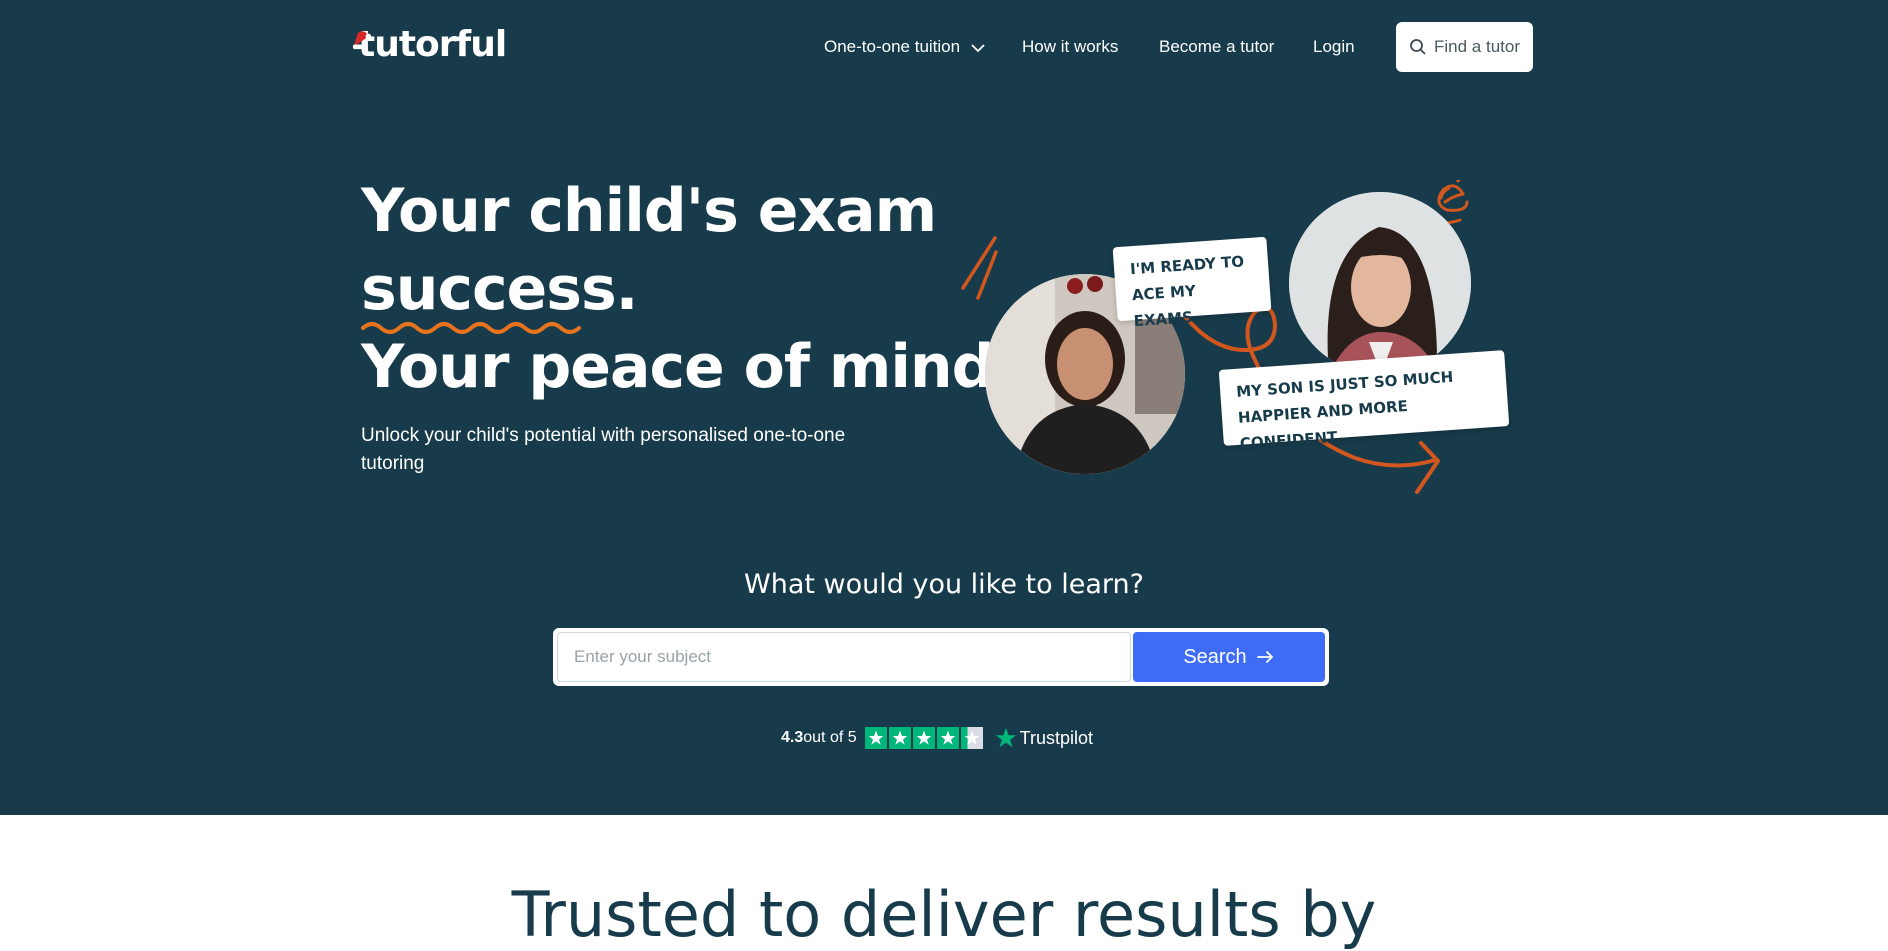  What do you see at coordinates (1380, 283) in the screenshot?
I see `parent-photo` at bounding box center [1380, 283].